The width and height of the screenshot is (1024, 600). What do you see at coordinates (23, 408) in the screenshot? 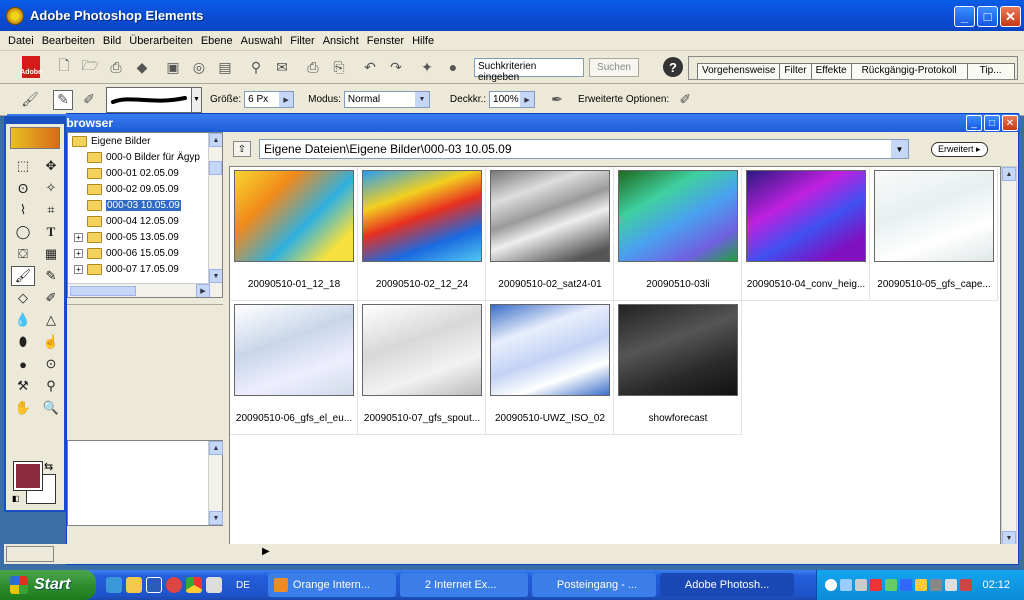
I see `hand-tool-icon: ✋` at bounding box center [23, 408].